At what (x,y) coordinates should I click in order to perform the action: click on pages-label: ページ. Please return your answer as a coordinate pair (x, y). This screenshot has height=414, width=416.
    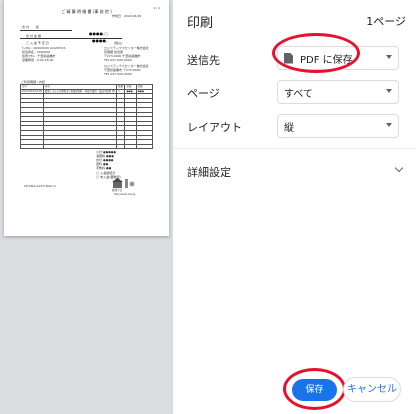
    Looking at the image, I should click on (203, 93).